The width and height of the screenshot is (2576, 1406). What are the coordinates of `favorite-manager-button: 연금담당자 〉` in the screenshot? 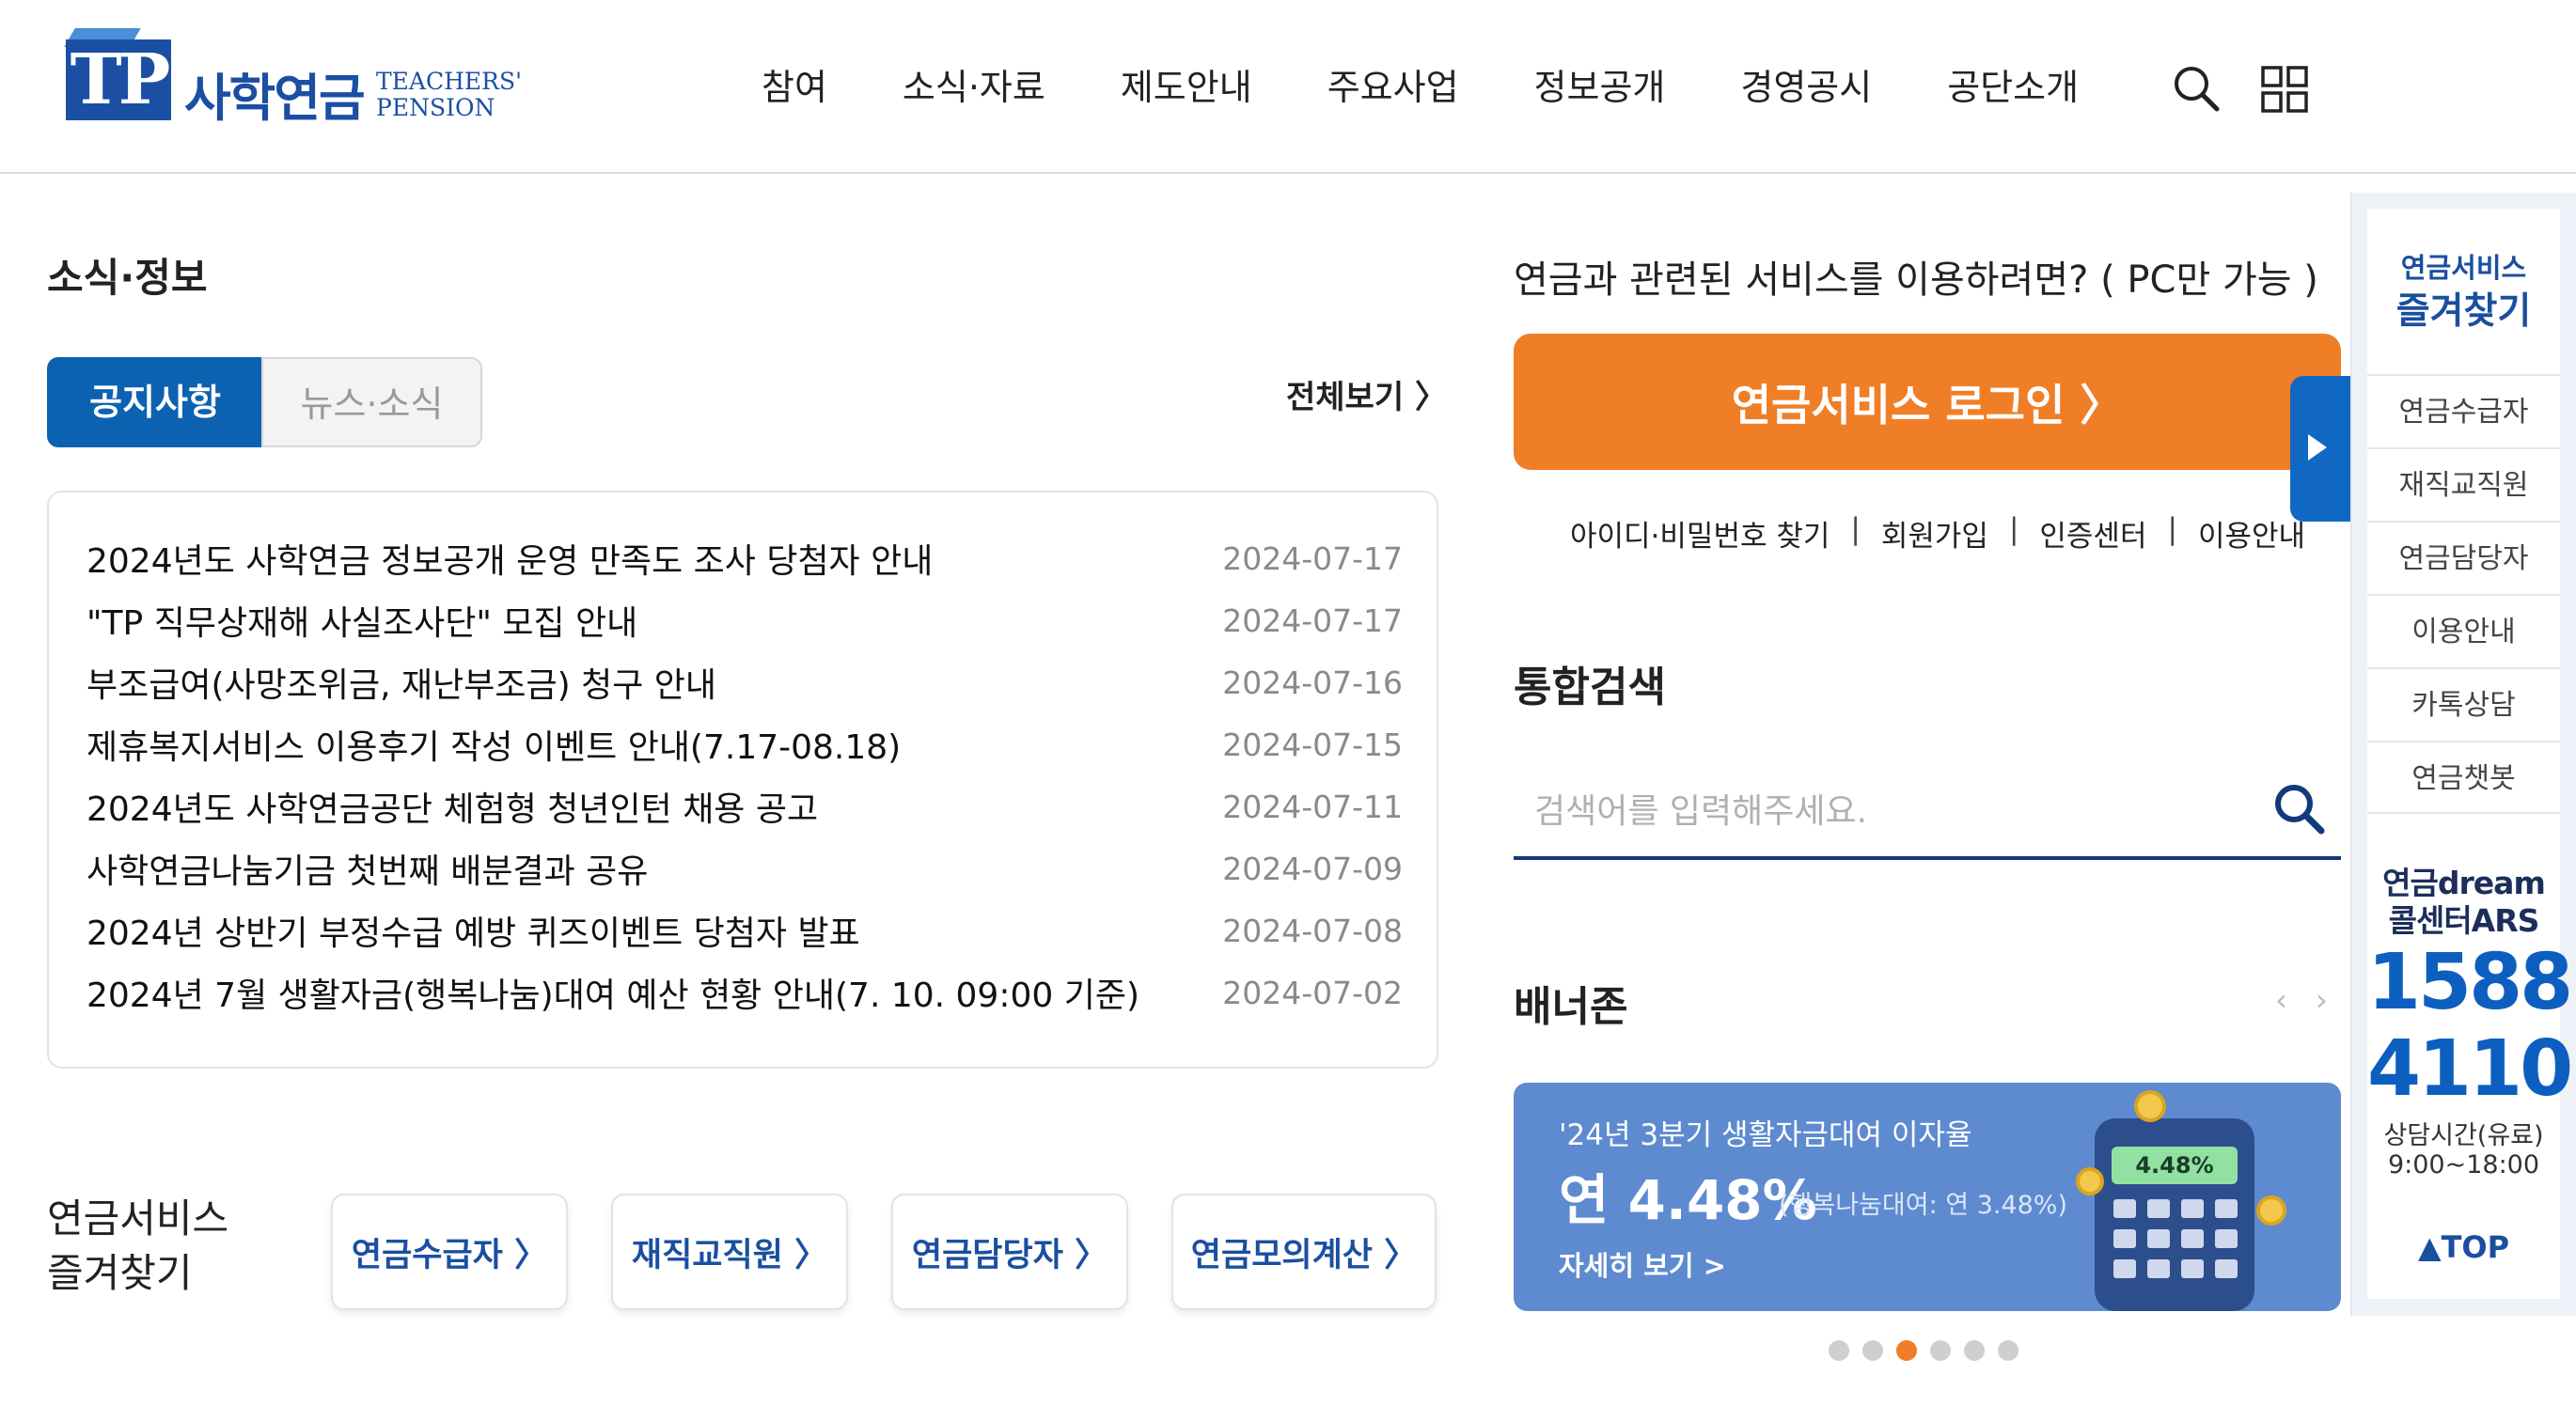 It's located at (1009, 1252).